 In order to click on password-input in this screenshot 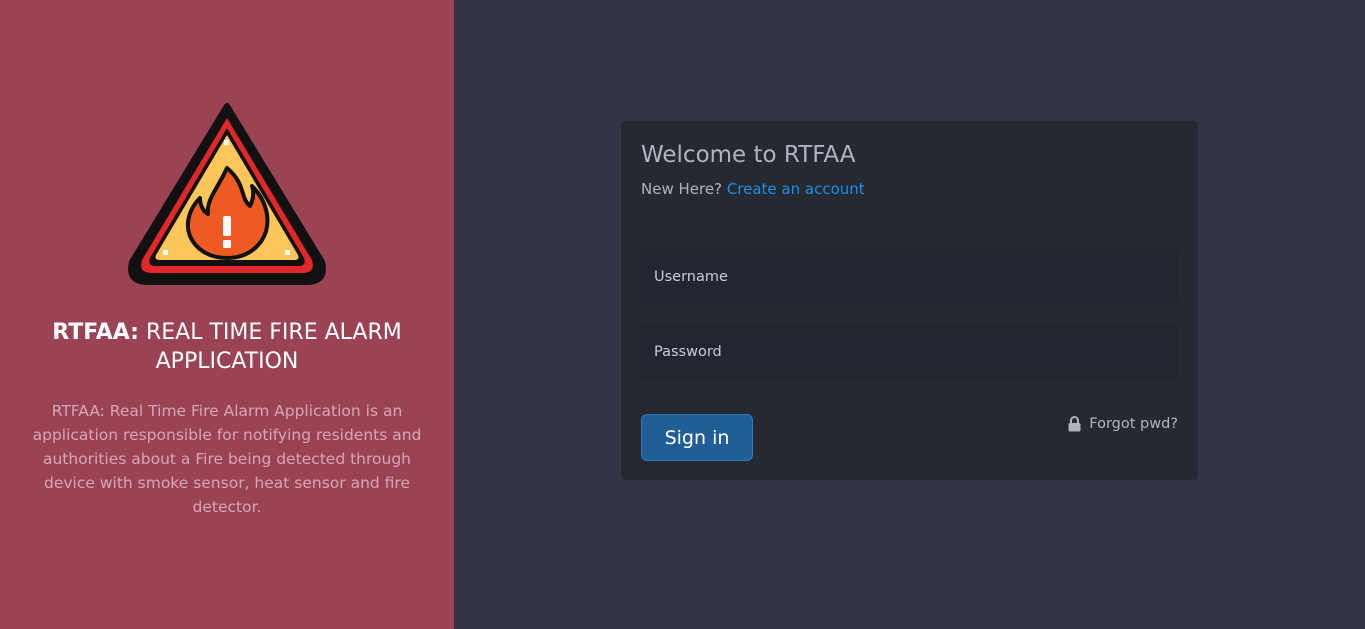, I will do `click(909, 352)`.